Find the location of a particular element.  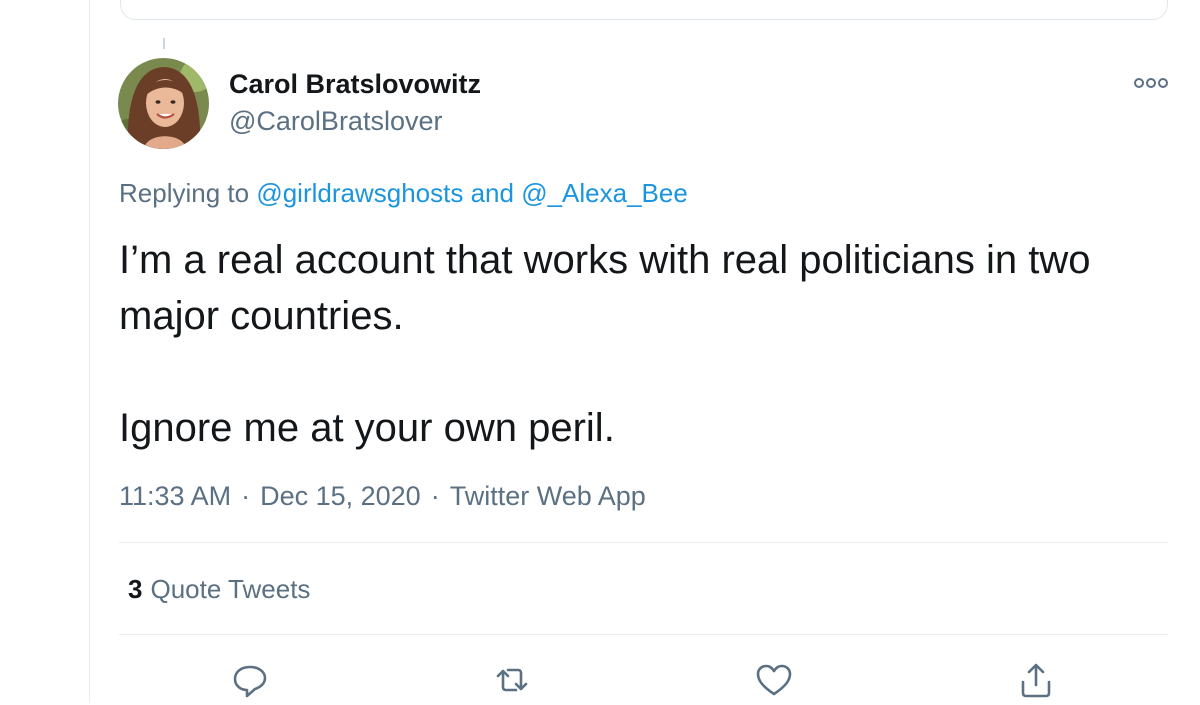

tweet-date-link: Dec 15, 2020 is located at coordinates (340, 496).